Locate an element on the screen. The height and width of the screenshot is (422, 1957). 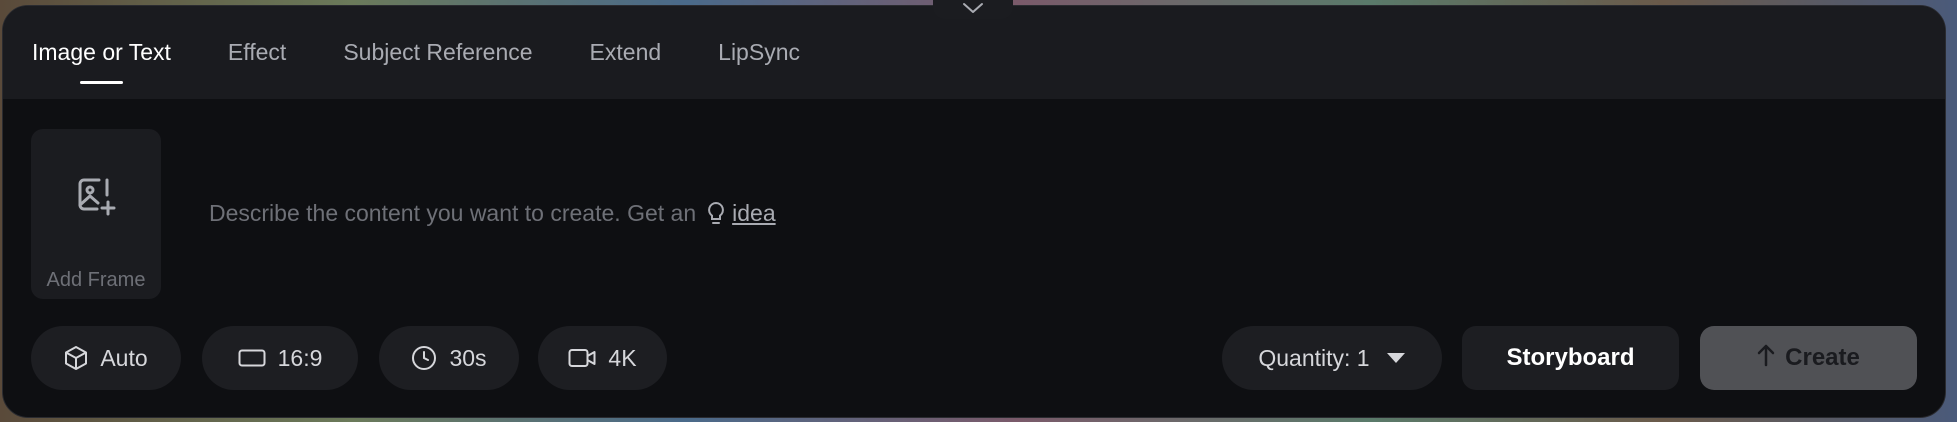
aspect-ratio-icon is located at coordinates (252, 358).